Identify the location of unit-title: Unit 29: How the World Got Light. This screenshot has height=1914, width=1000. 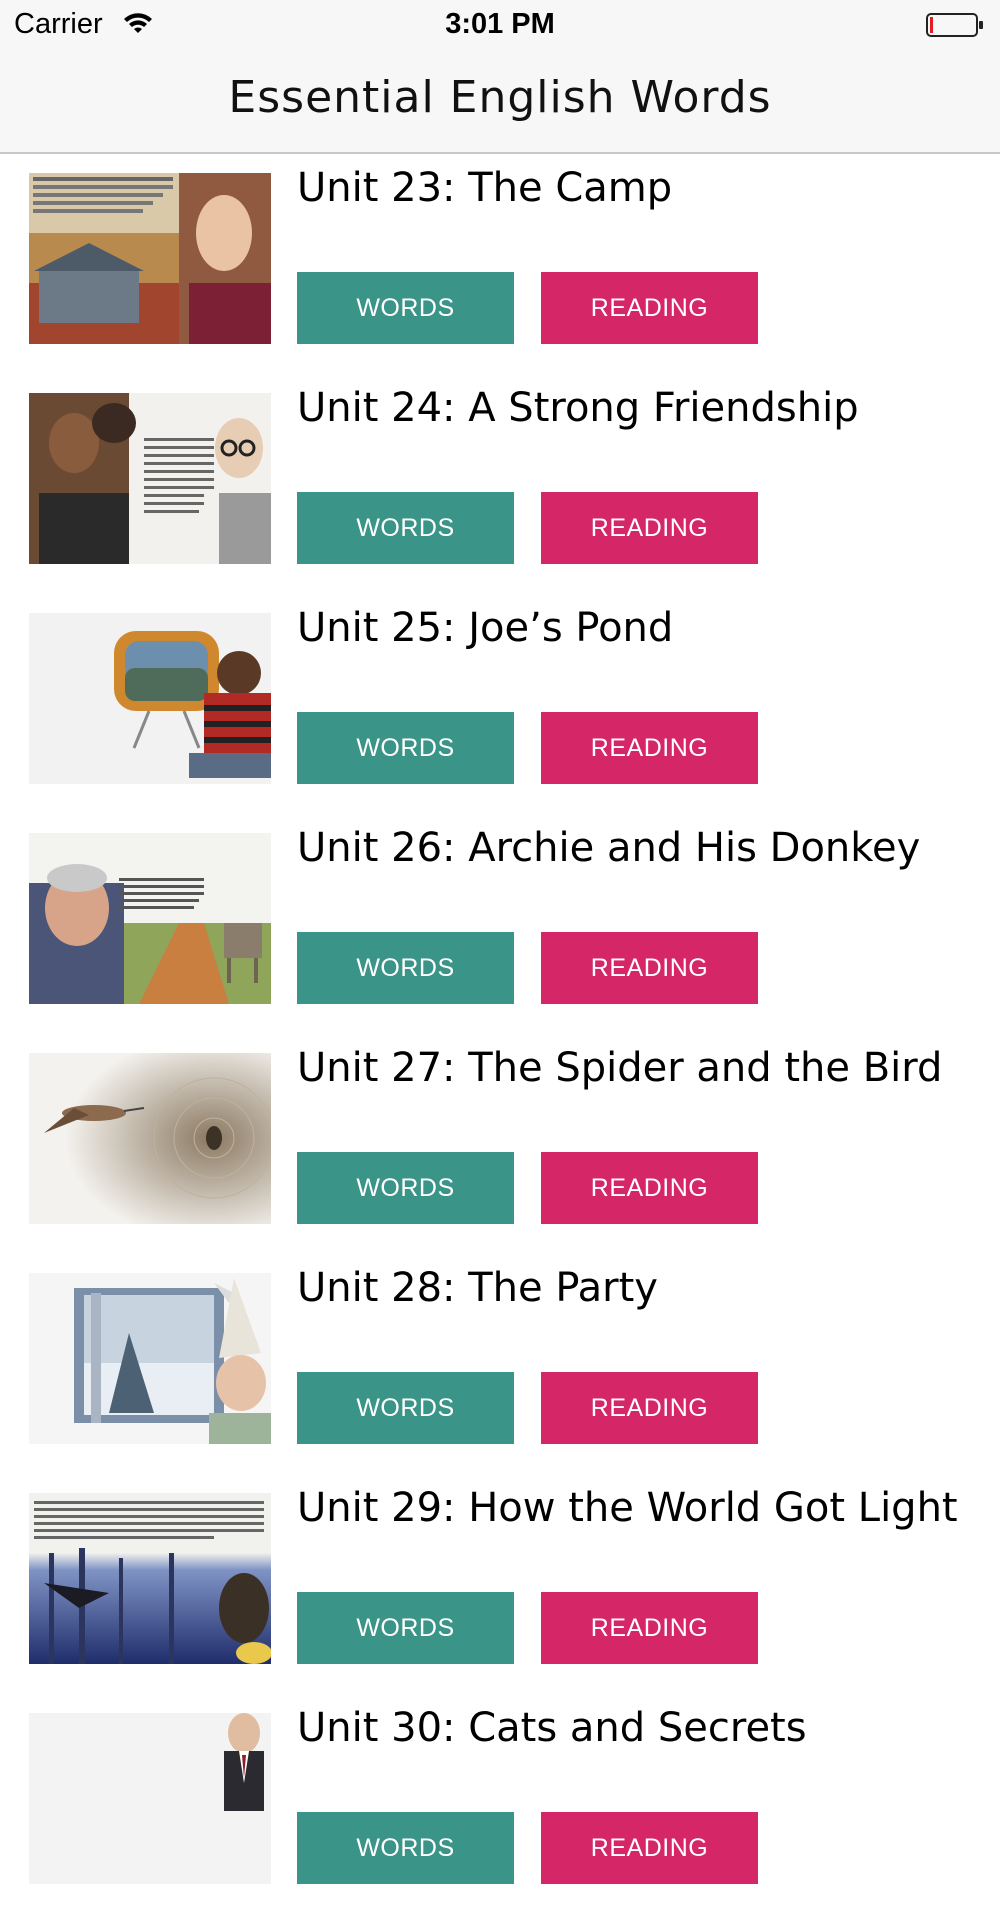
(627, 1508).